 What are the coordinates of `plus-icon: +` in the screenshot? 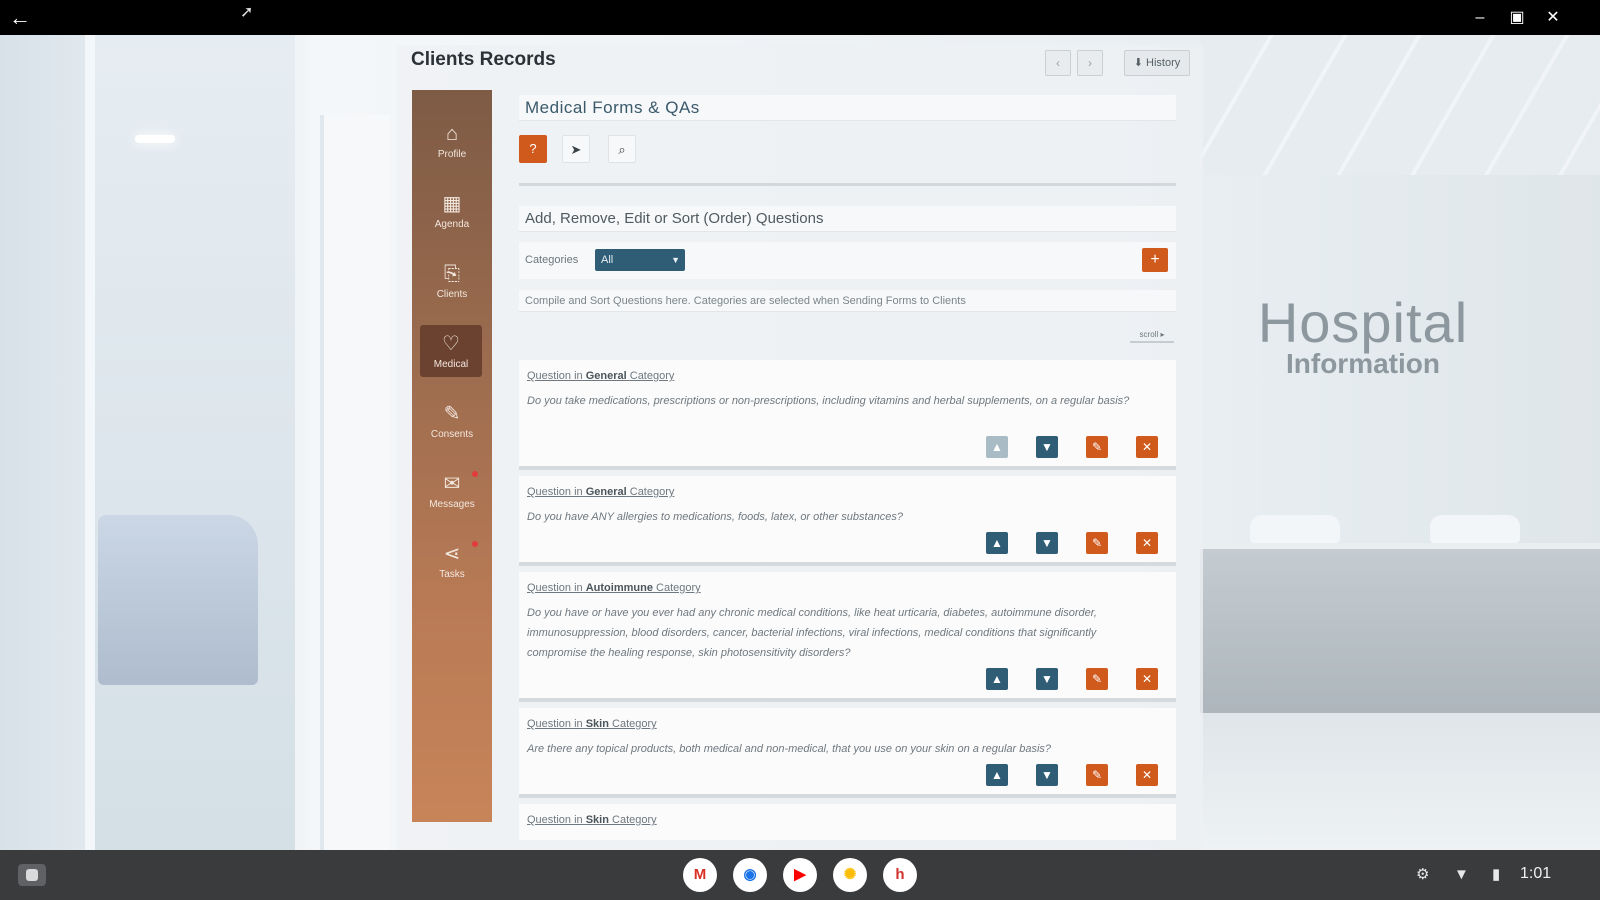 It's located at (1155, 259).